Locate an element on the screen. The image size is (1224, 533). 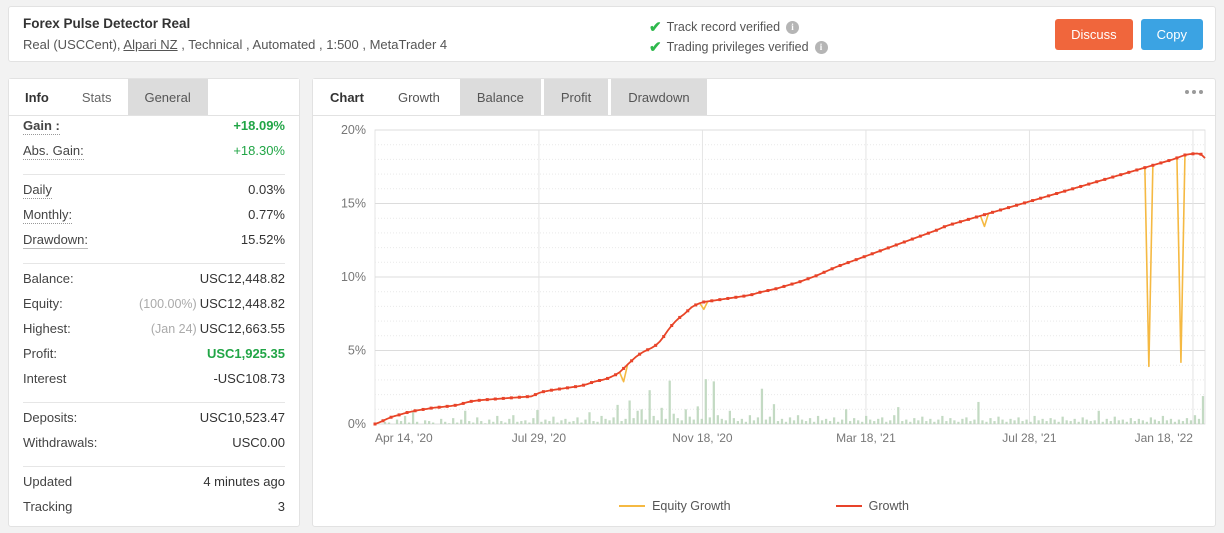
stat-value-wrap: +18.09% is located at coordinates (259, 125).